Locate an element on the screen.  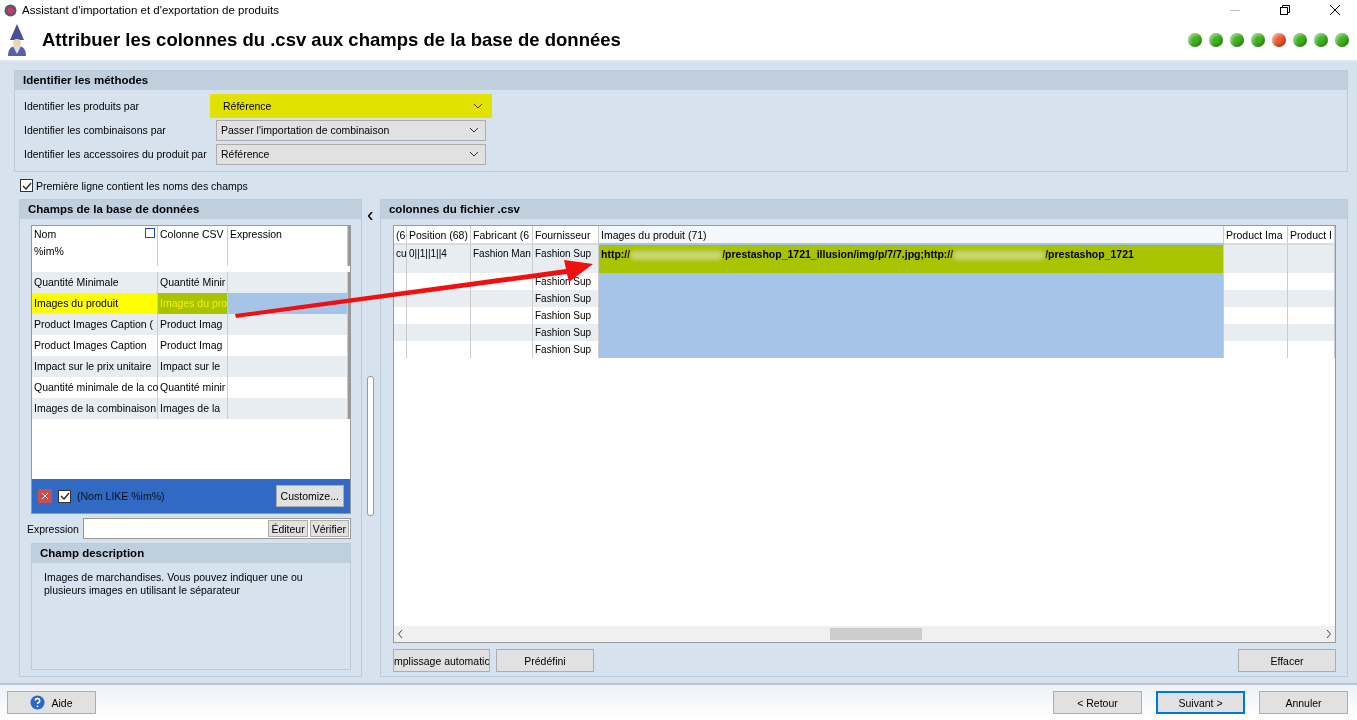
table-cell: 0||1||1||4 is located at coordinates (438, 259).